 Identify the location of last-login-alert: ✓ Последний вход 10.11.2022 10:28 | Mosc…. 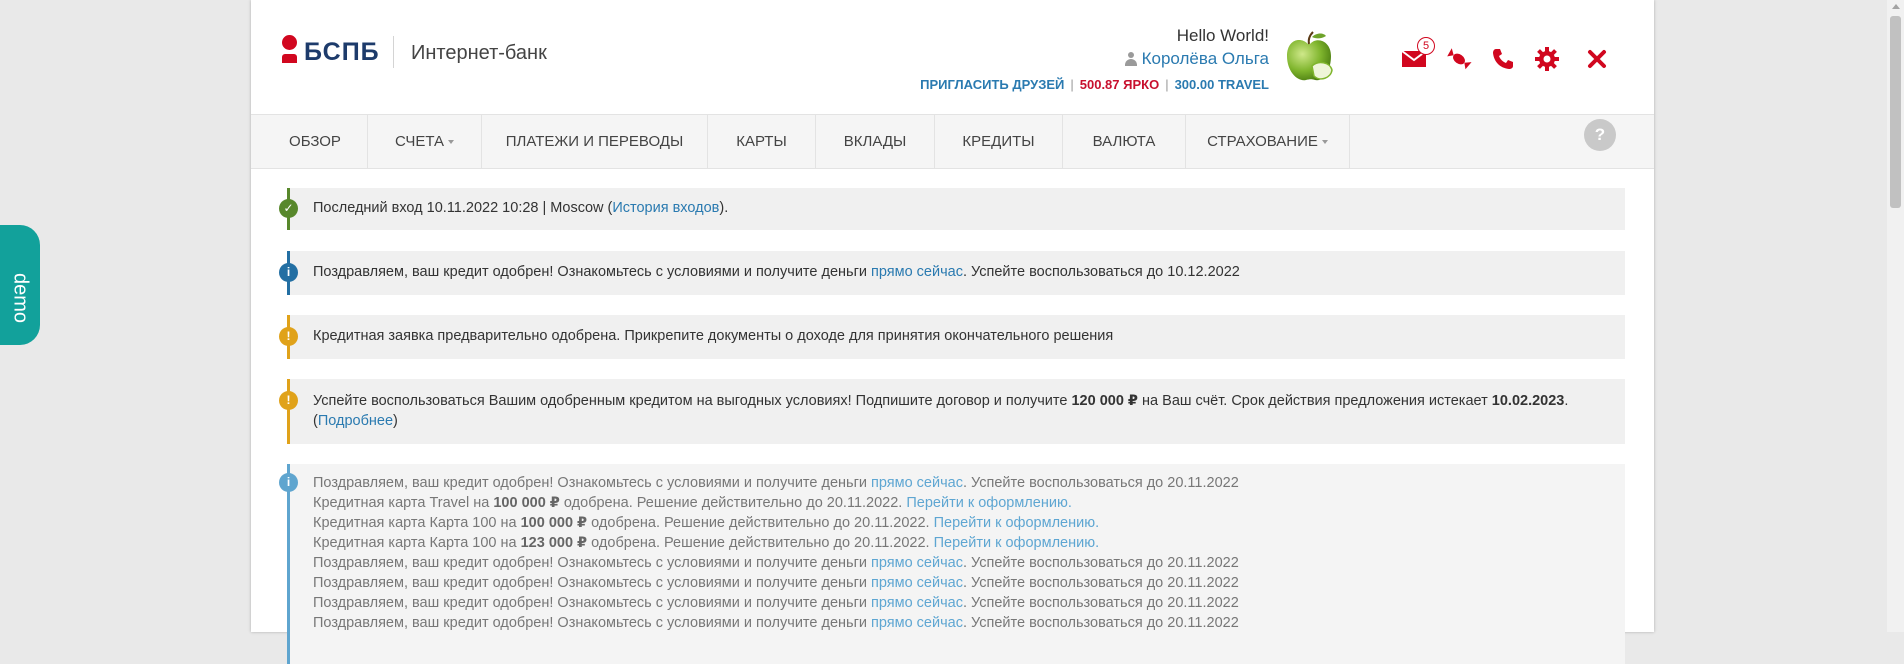
(952, 209).